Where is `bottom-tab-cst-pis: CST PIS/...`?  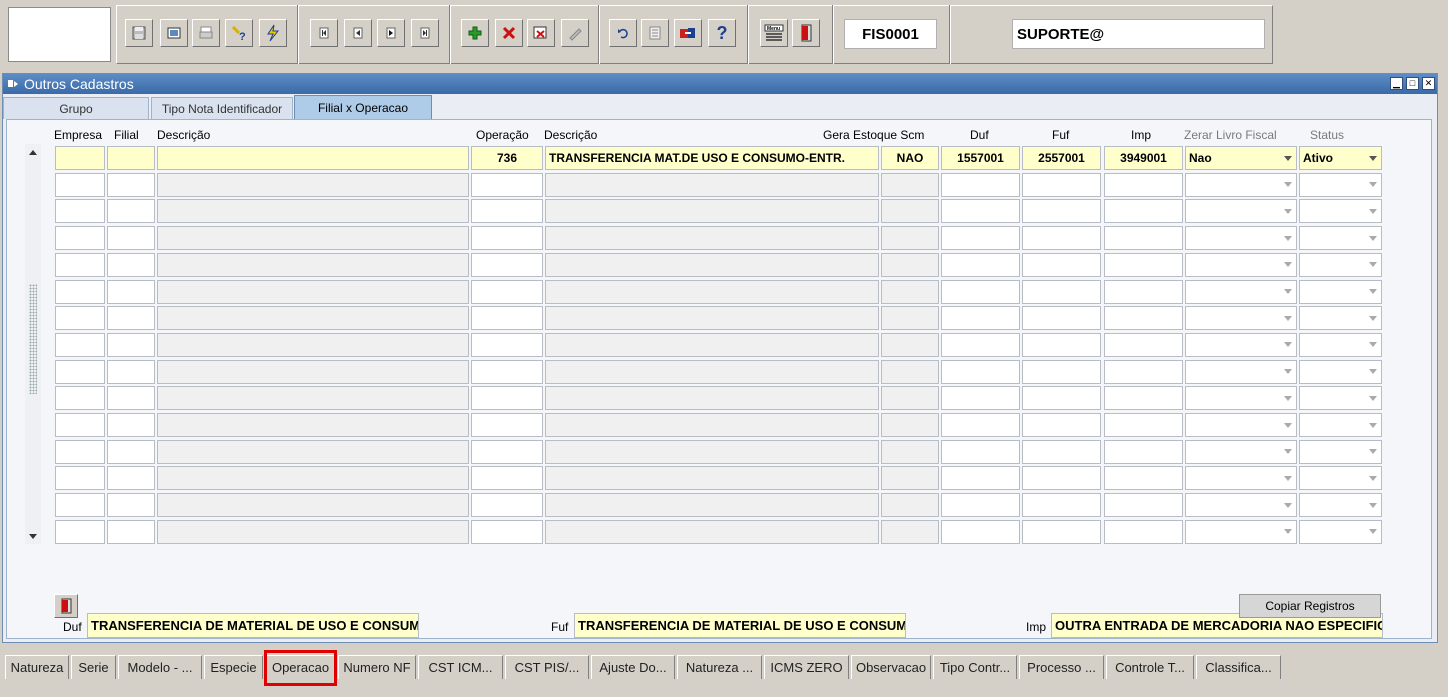
bottom-tab-cst-pis: CST PIS/... is located at coordinates (547, 667).